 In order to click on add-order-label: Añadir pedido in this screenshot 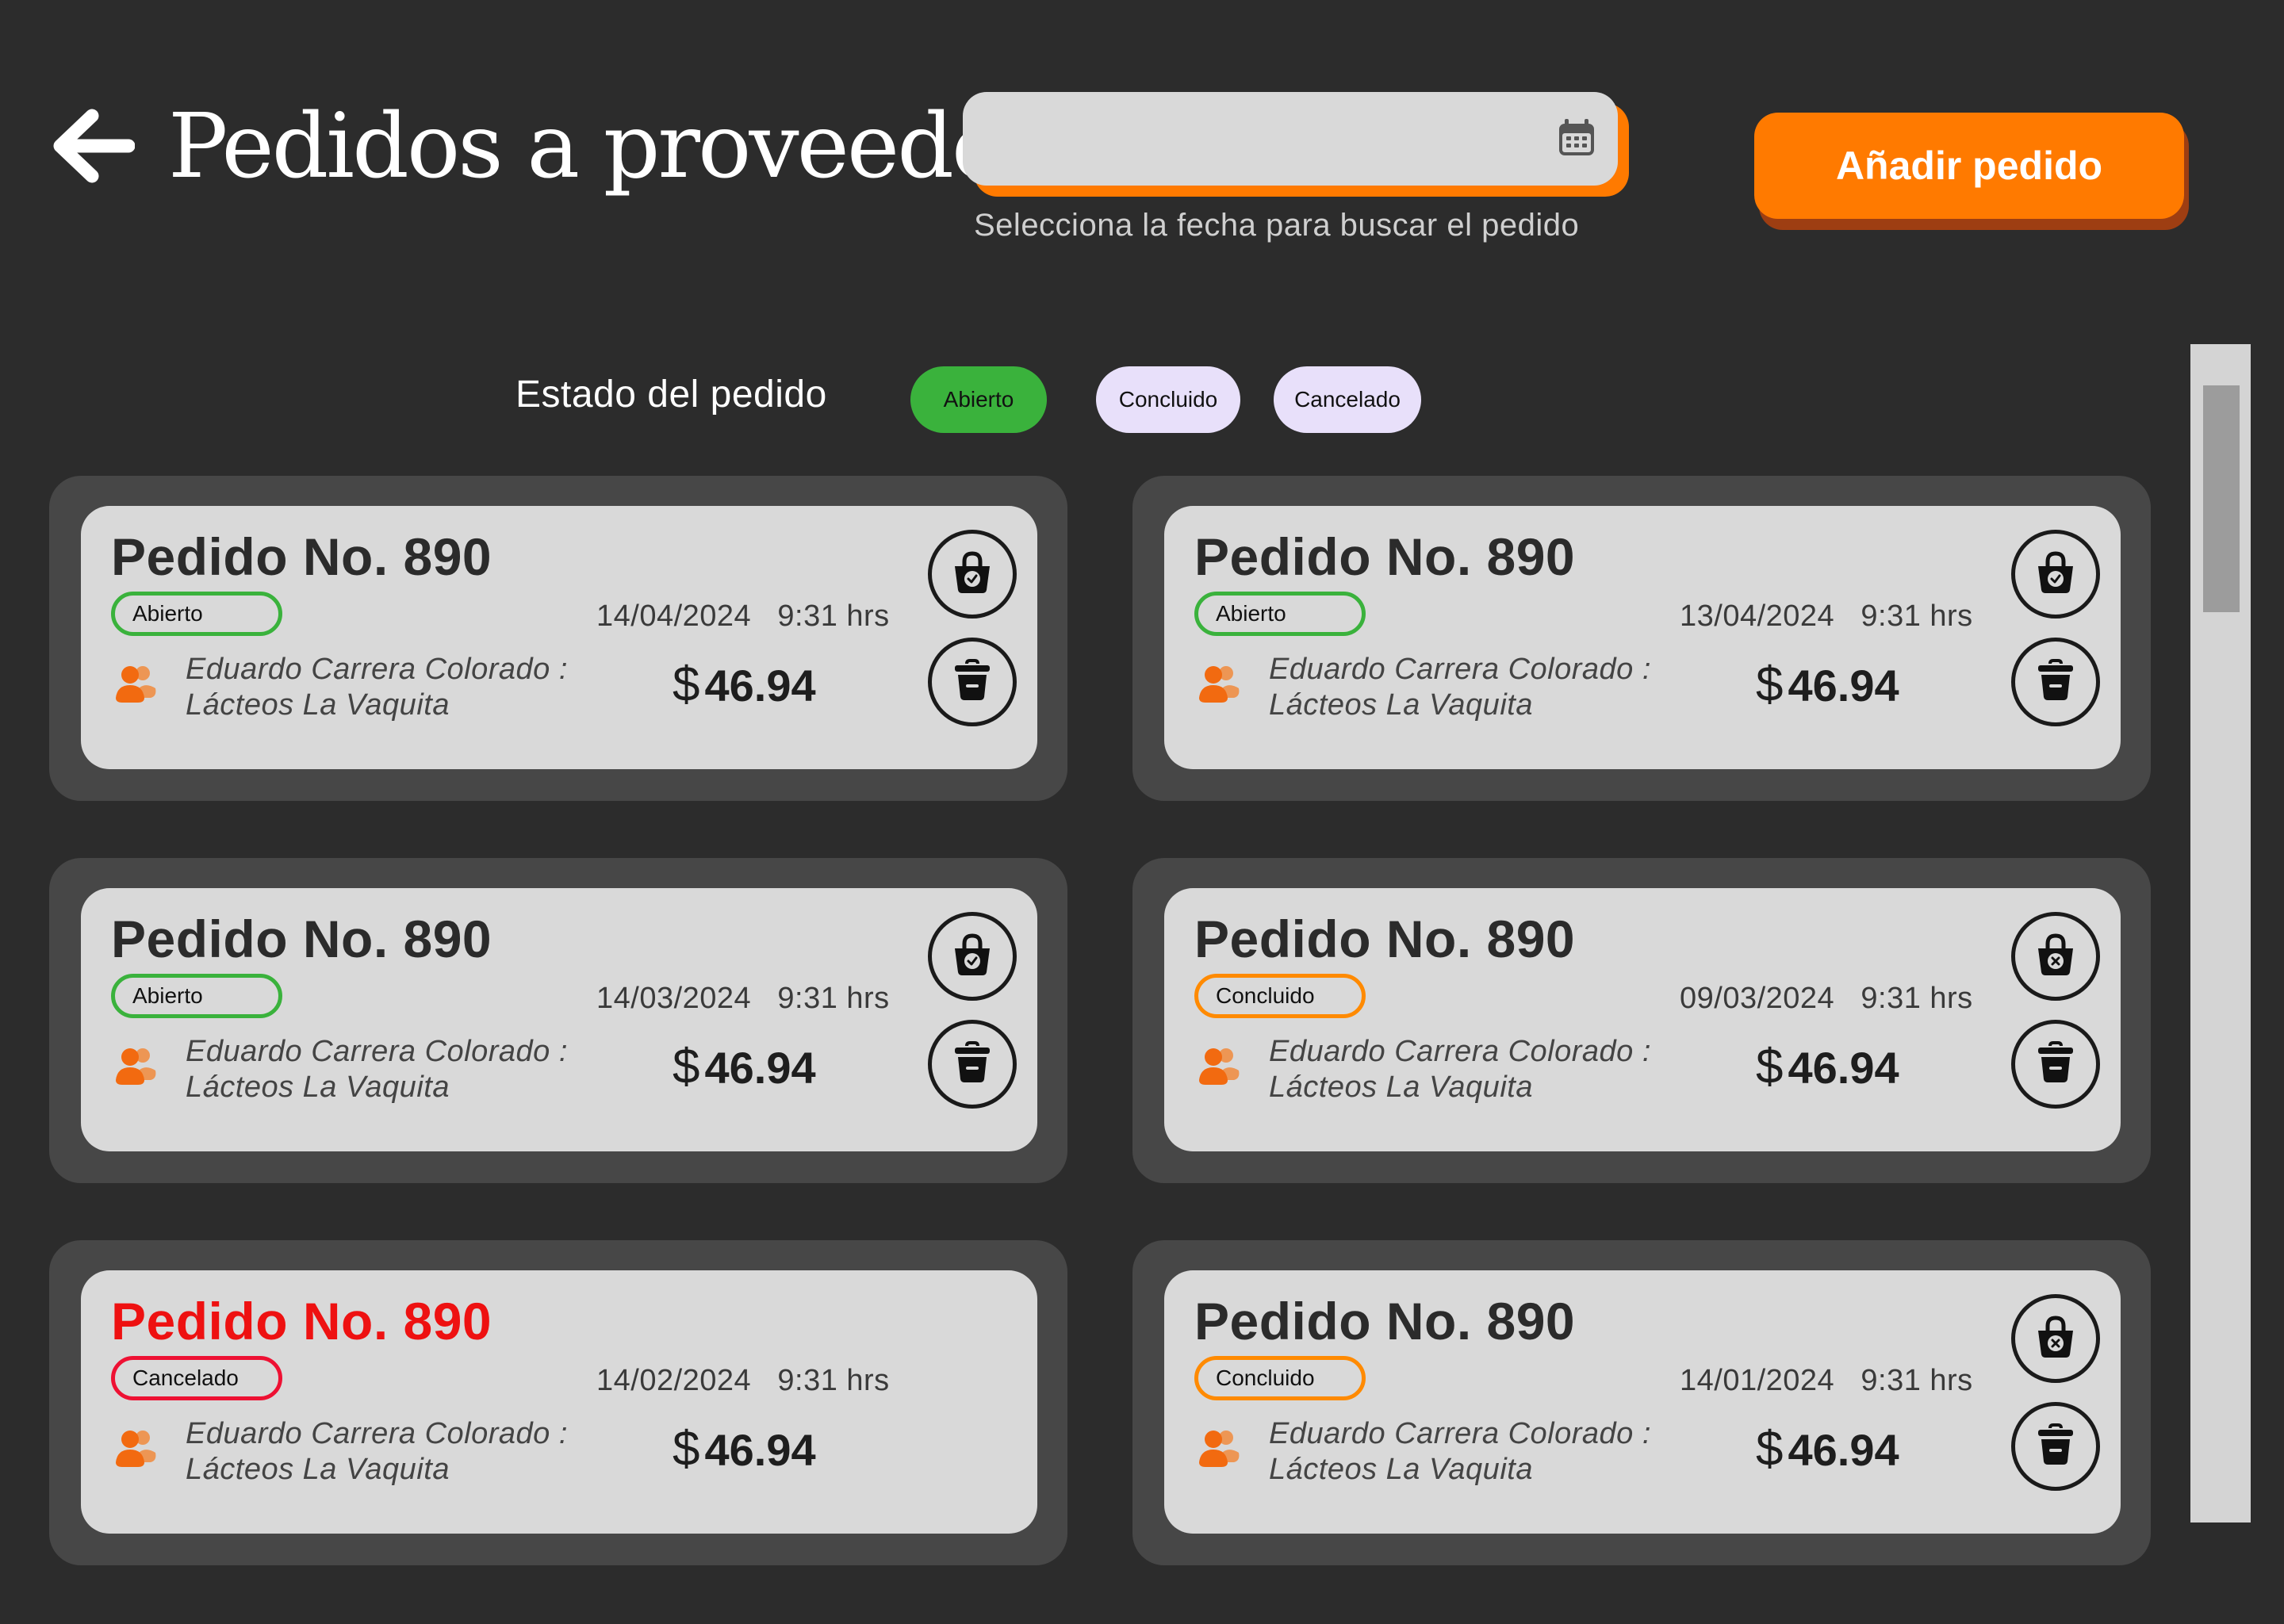, I will do `click(1969, 166)`.